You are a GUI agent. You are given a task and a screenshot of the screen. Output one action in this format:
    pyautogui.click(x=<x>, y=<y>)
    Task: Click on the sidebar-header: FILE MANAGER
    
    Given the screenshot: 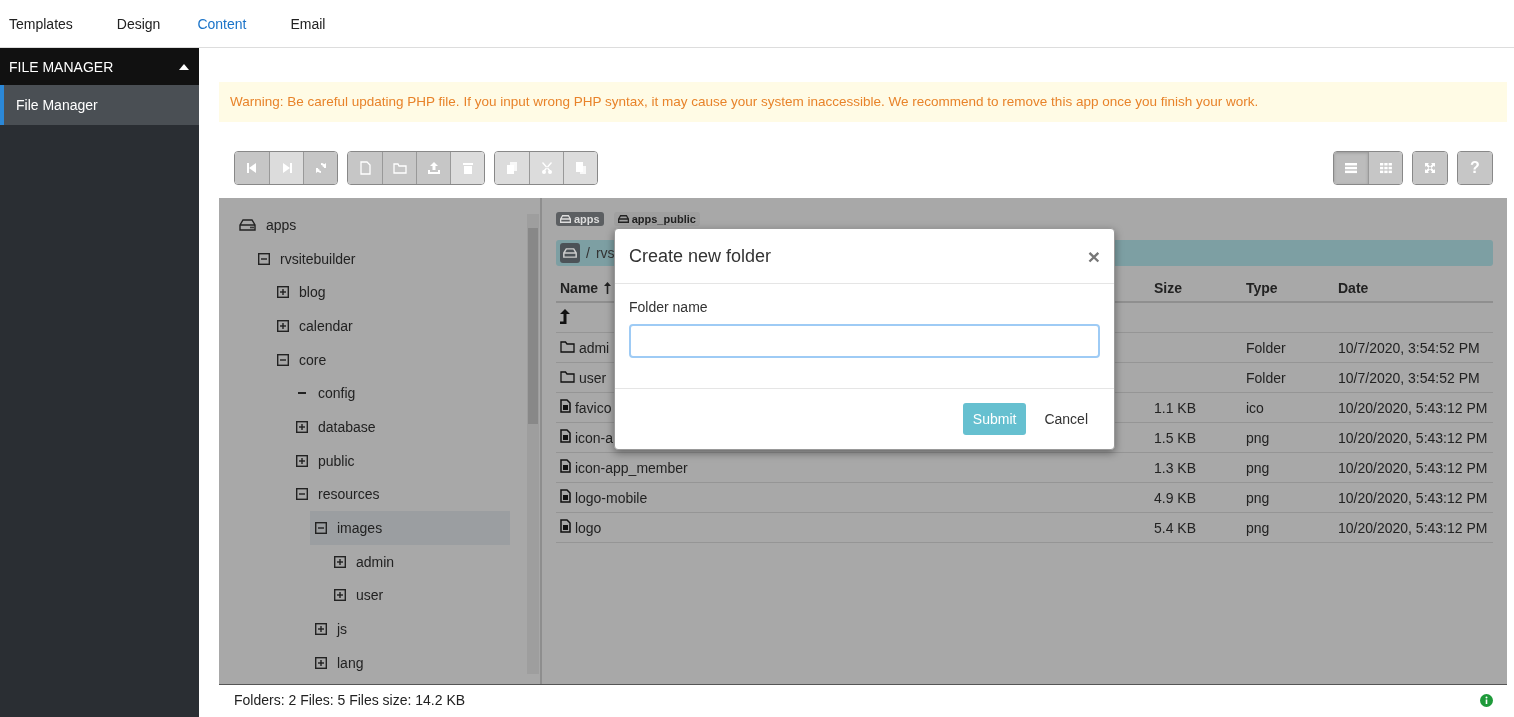 What is the action you would take?
    pyautogui.click(x=99, y=66)
    